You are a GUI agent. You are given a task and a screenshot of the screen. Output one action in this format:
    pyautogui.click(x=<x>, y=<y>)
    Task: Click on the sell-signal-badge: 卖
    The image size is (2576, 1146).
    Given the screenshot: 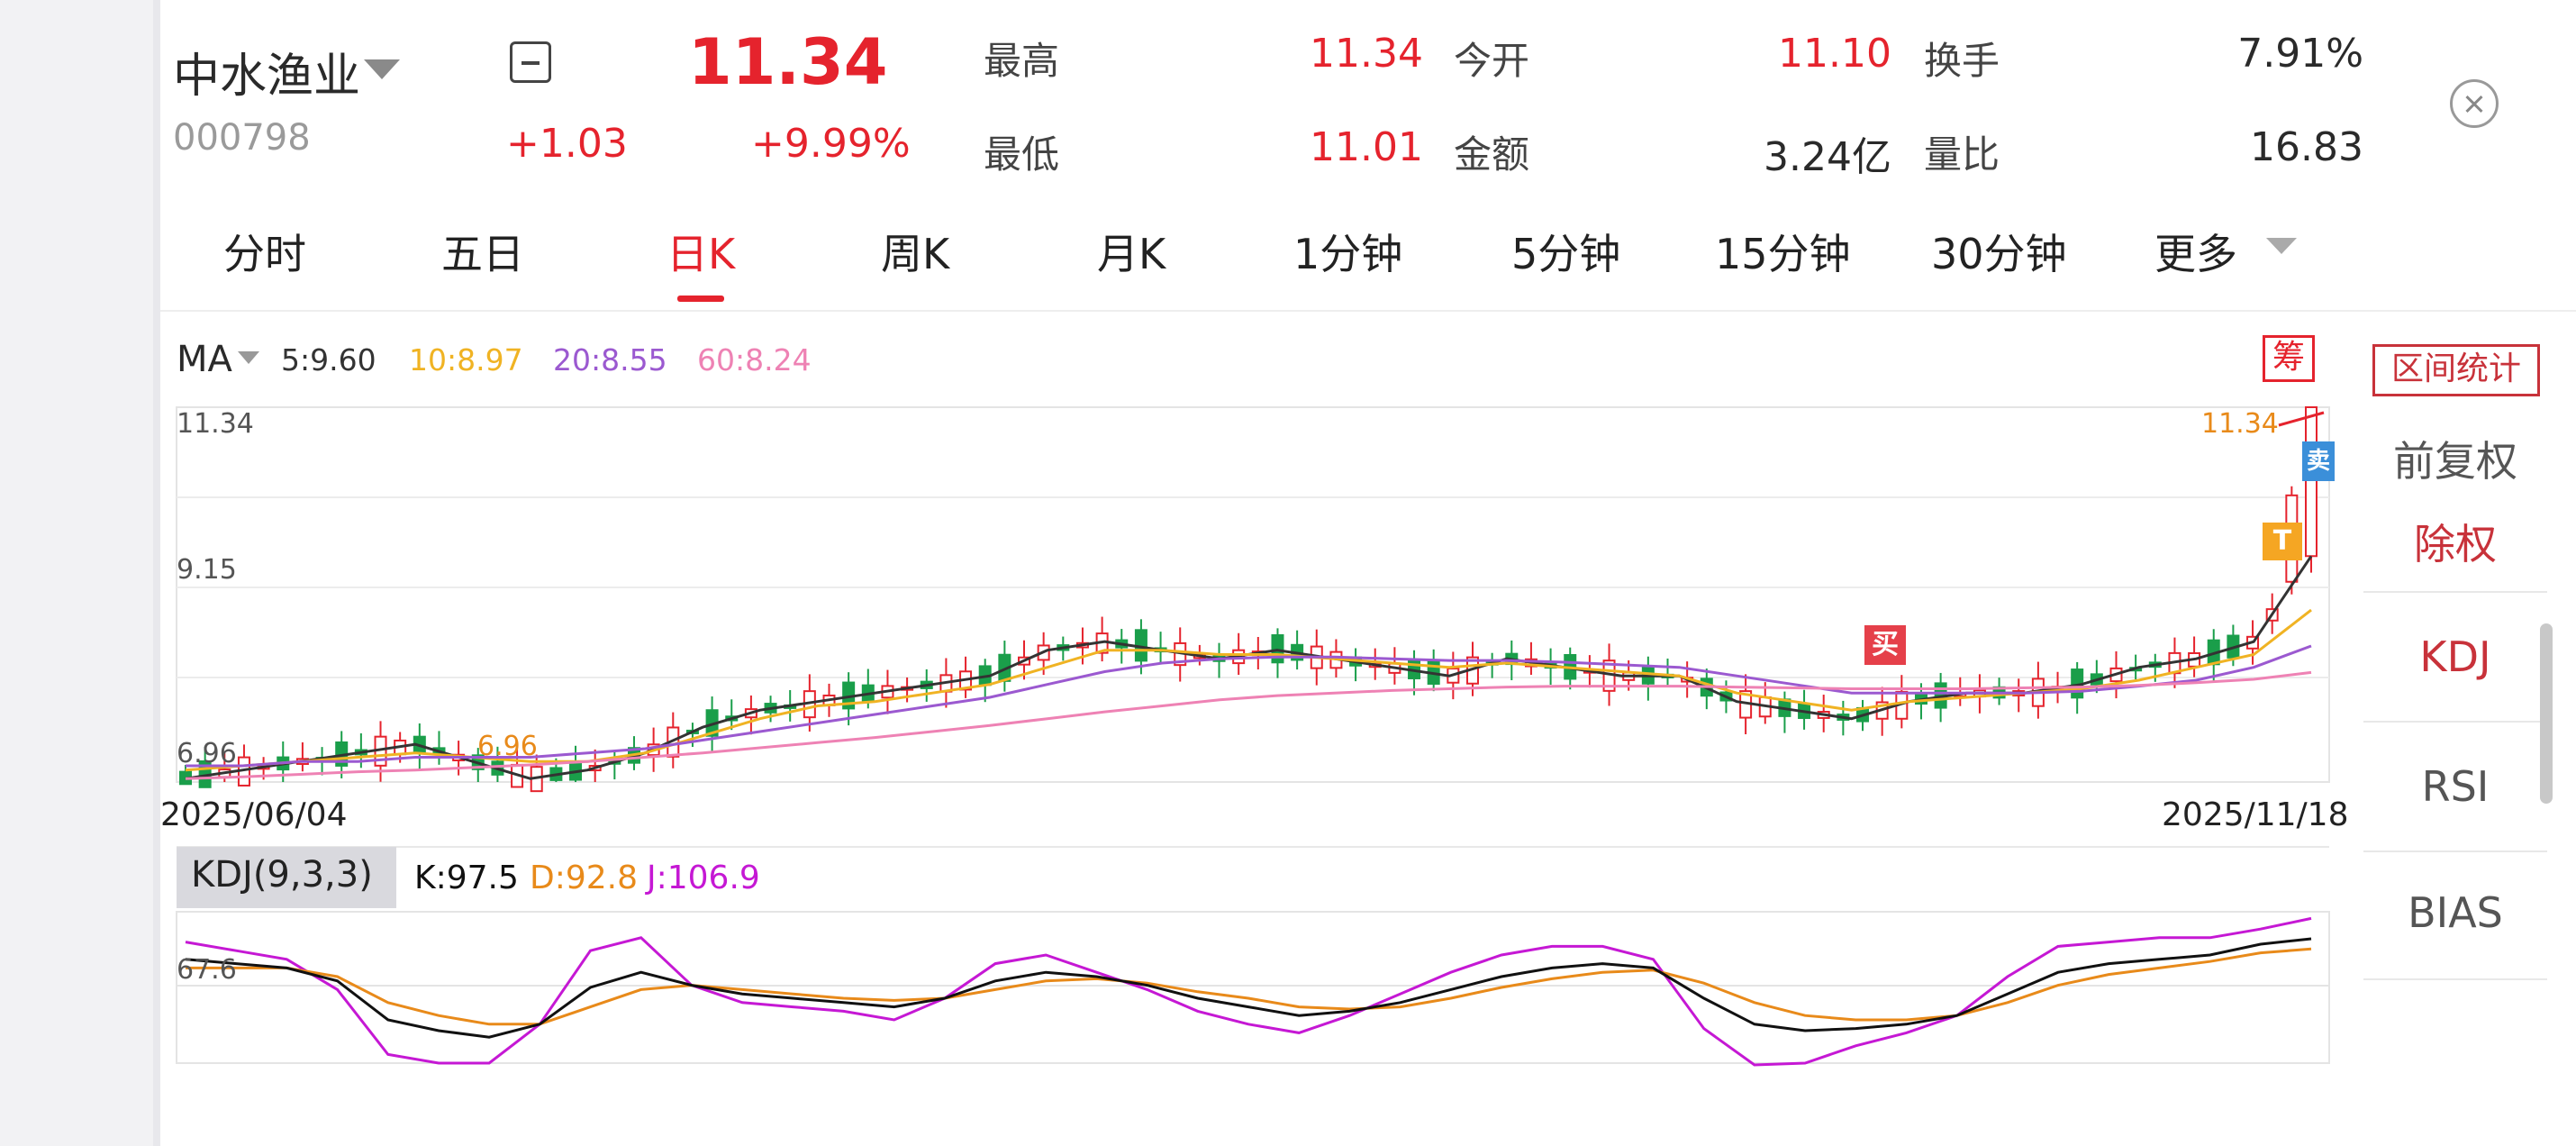 What is the action you would take?
    pyautogui.click(x=2318, y=461)
    